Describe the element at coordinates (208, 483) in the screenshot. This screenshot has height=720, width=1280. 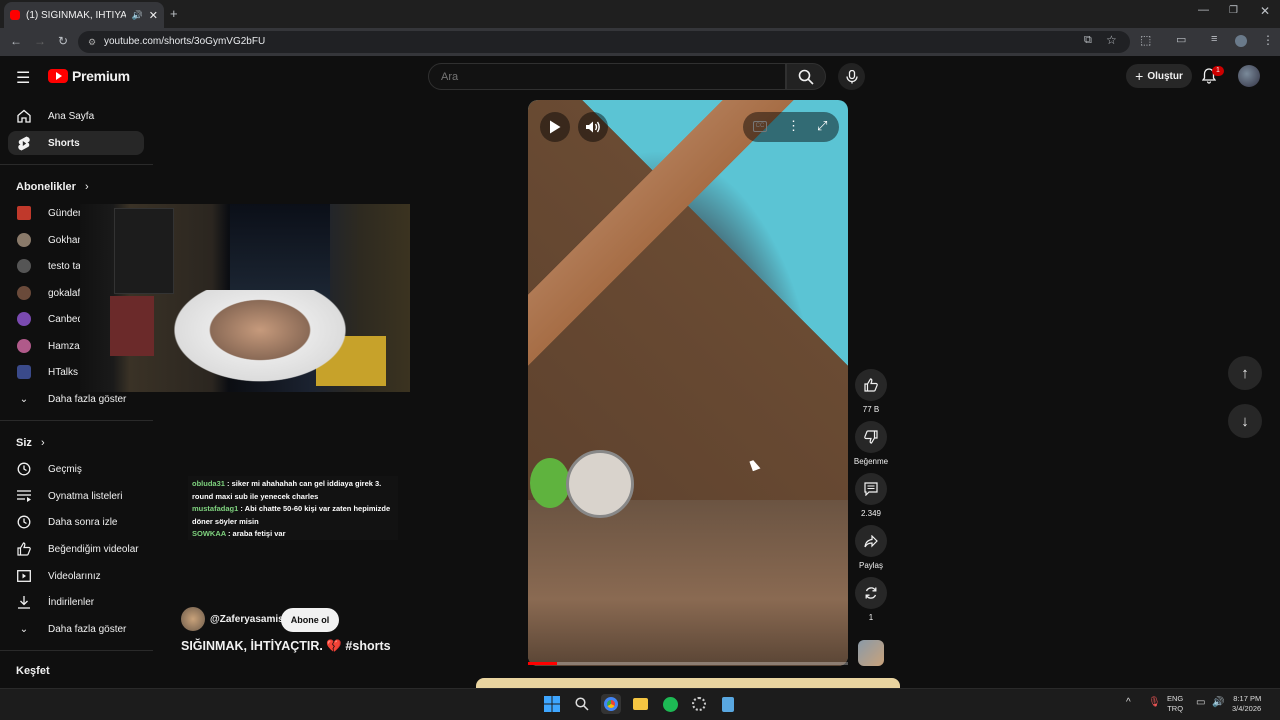
I see `chat-username: obluda31` at that location.